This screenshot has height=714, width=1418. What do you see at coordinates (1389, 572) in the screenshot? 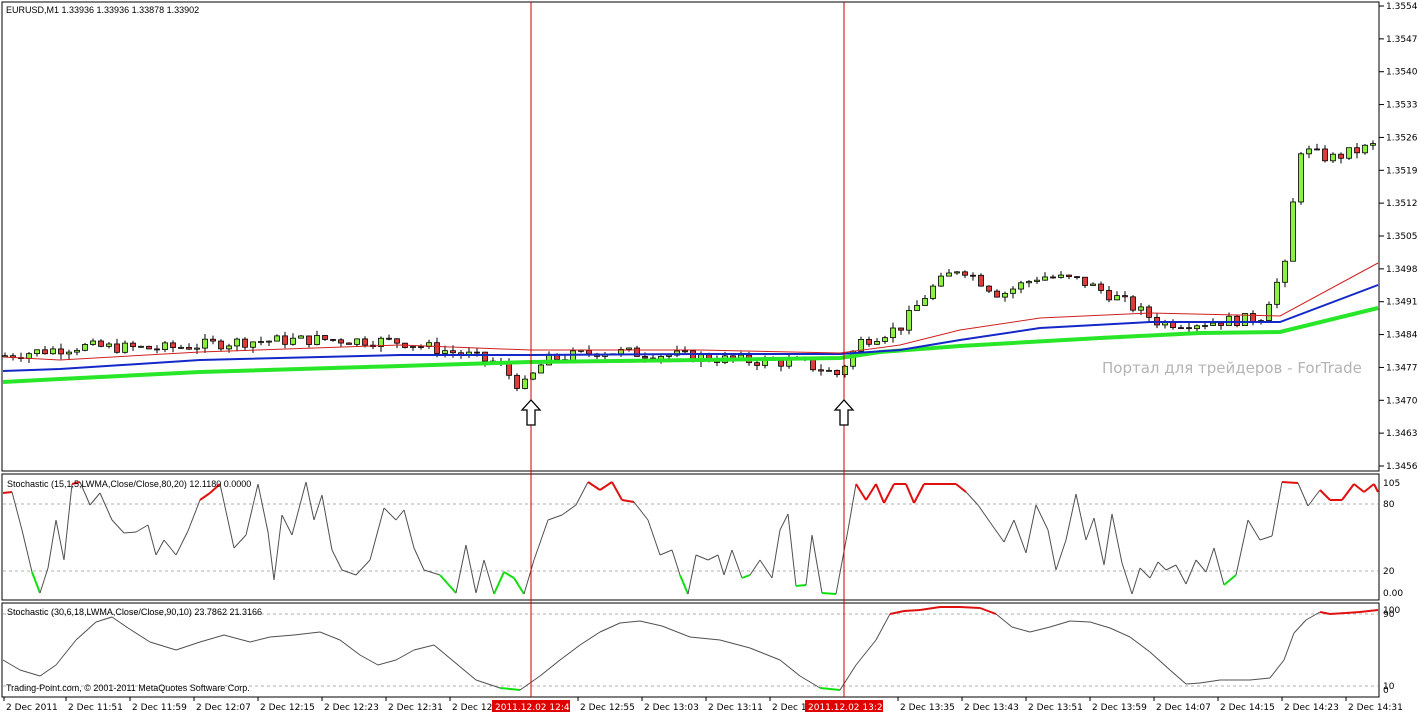
I see `indicator-tick-label: 20` at bounding box center [1389, 572].